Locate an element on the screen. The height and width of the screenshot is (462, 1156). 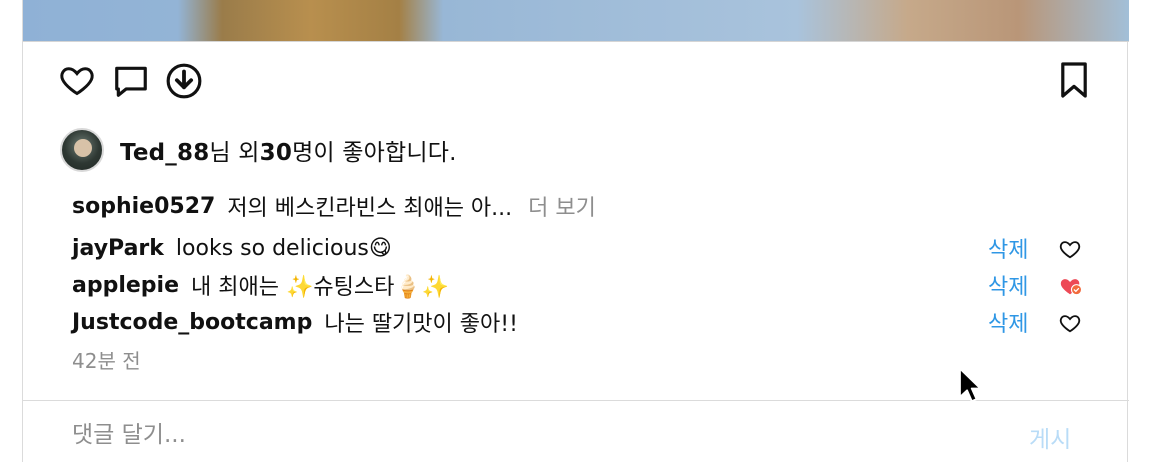
liker-avatar is located at coordinates (82, 150).